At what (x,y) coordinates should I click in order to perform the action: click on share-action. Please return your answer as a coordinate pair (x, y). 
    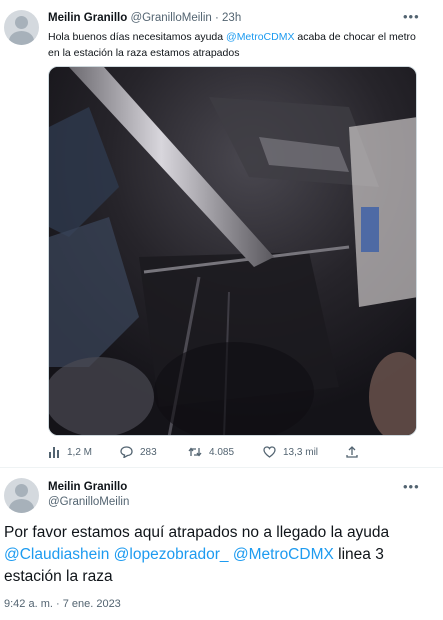
    Looking at the image, I should click on (352, 452).